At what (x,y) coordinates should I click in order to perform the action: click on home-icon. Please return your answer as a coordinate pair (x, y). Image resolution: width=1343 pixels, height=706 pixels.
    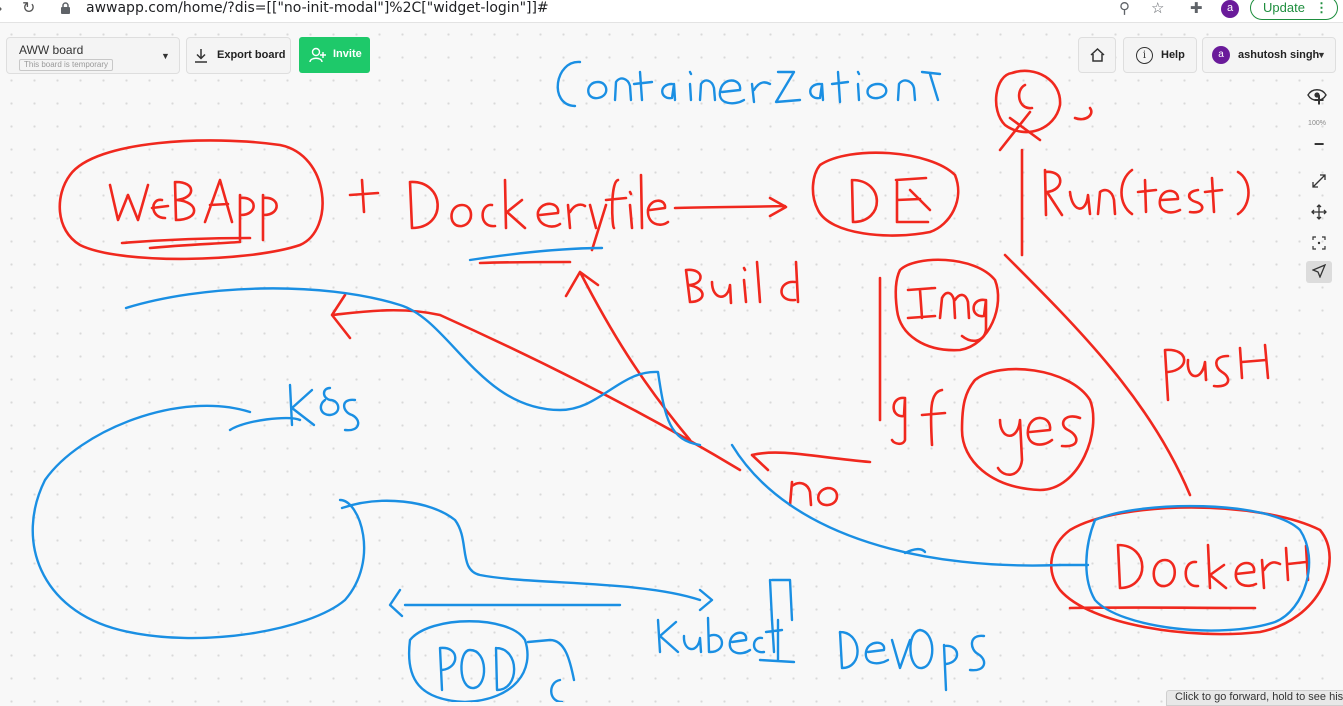
    Looking at the image, I should click on (1097, 54).